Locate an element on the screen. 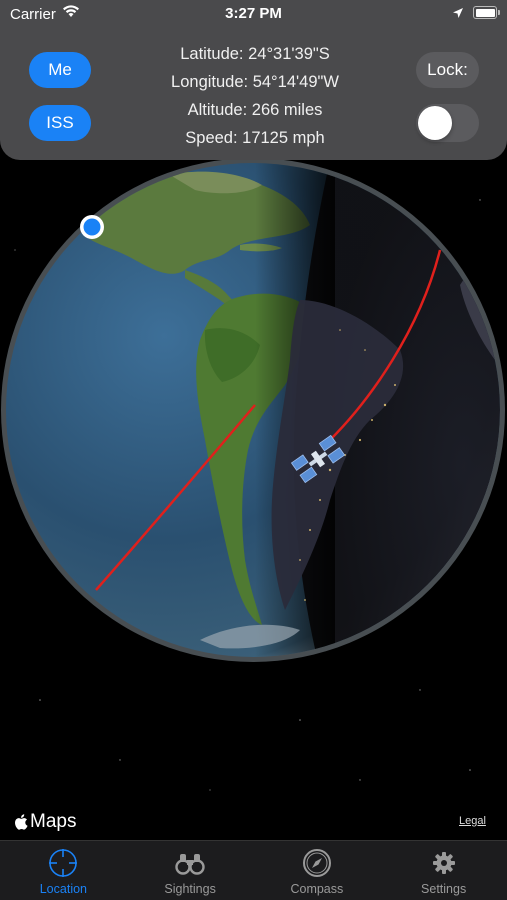 The height and width of the screenshot is (900, 507). tab-bar: Location Sightings Compass Settings is located at coordinates (253, 870).